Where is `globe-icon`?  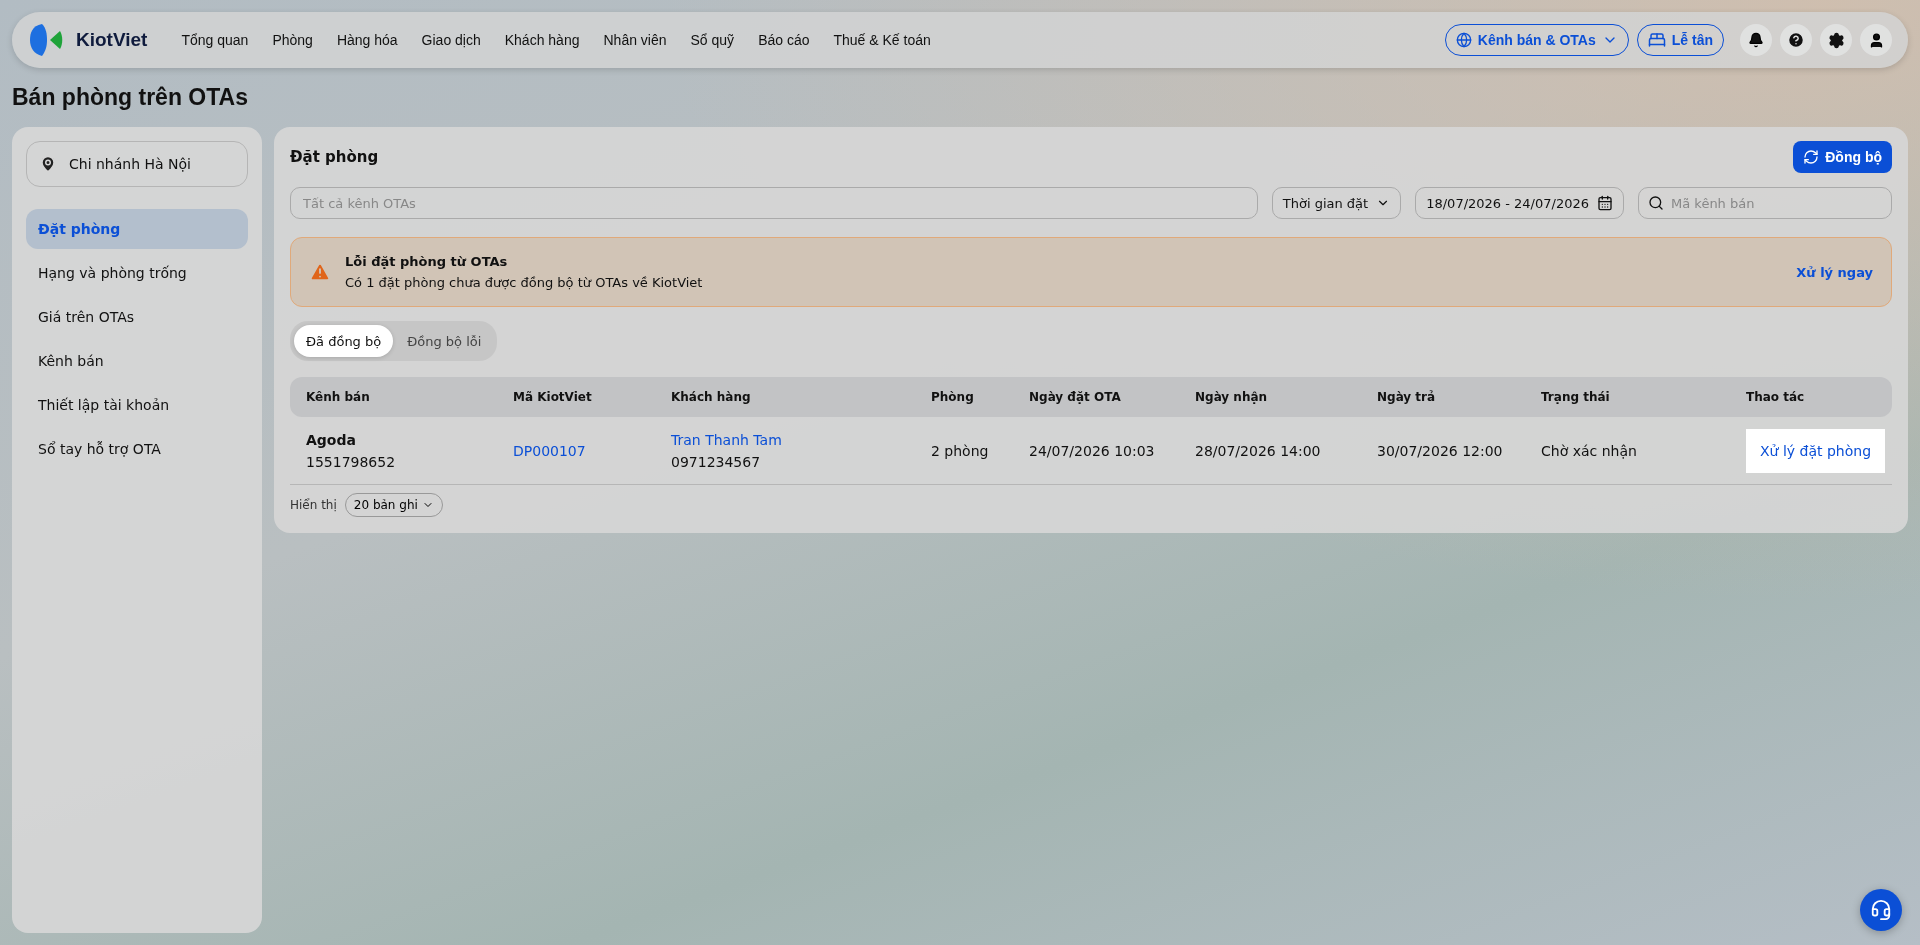
globe-icon is located at coordinates (1463, 40).